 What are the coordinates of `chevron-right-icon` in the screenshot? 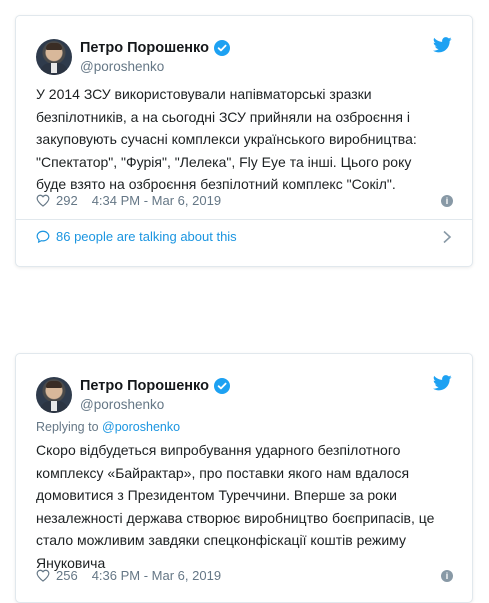 It's located at (447, 237).